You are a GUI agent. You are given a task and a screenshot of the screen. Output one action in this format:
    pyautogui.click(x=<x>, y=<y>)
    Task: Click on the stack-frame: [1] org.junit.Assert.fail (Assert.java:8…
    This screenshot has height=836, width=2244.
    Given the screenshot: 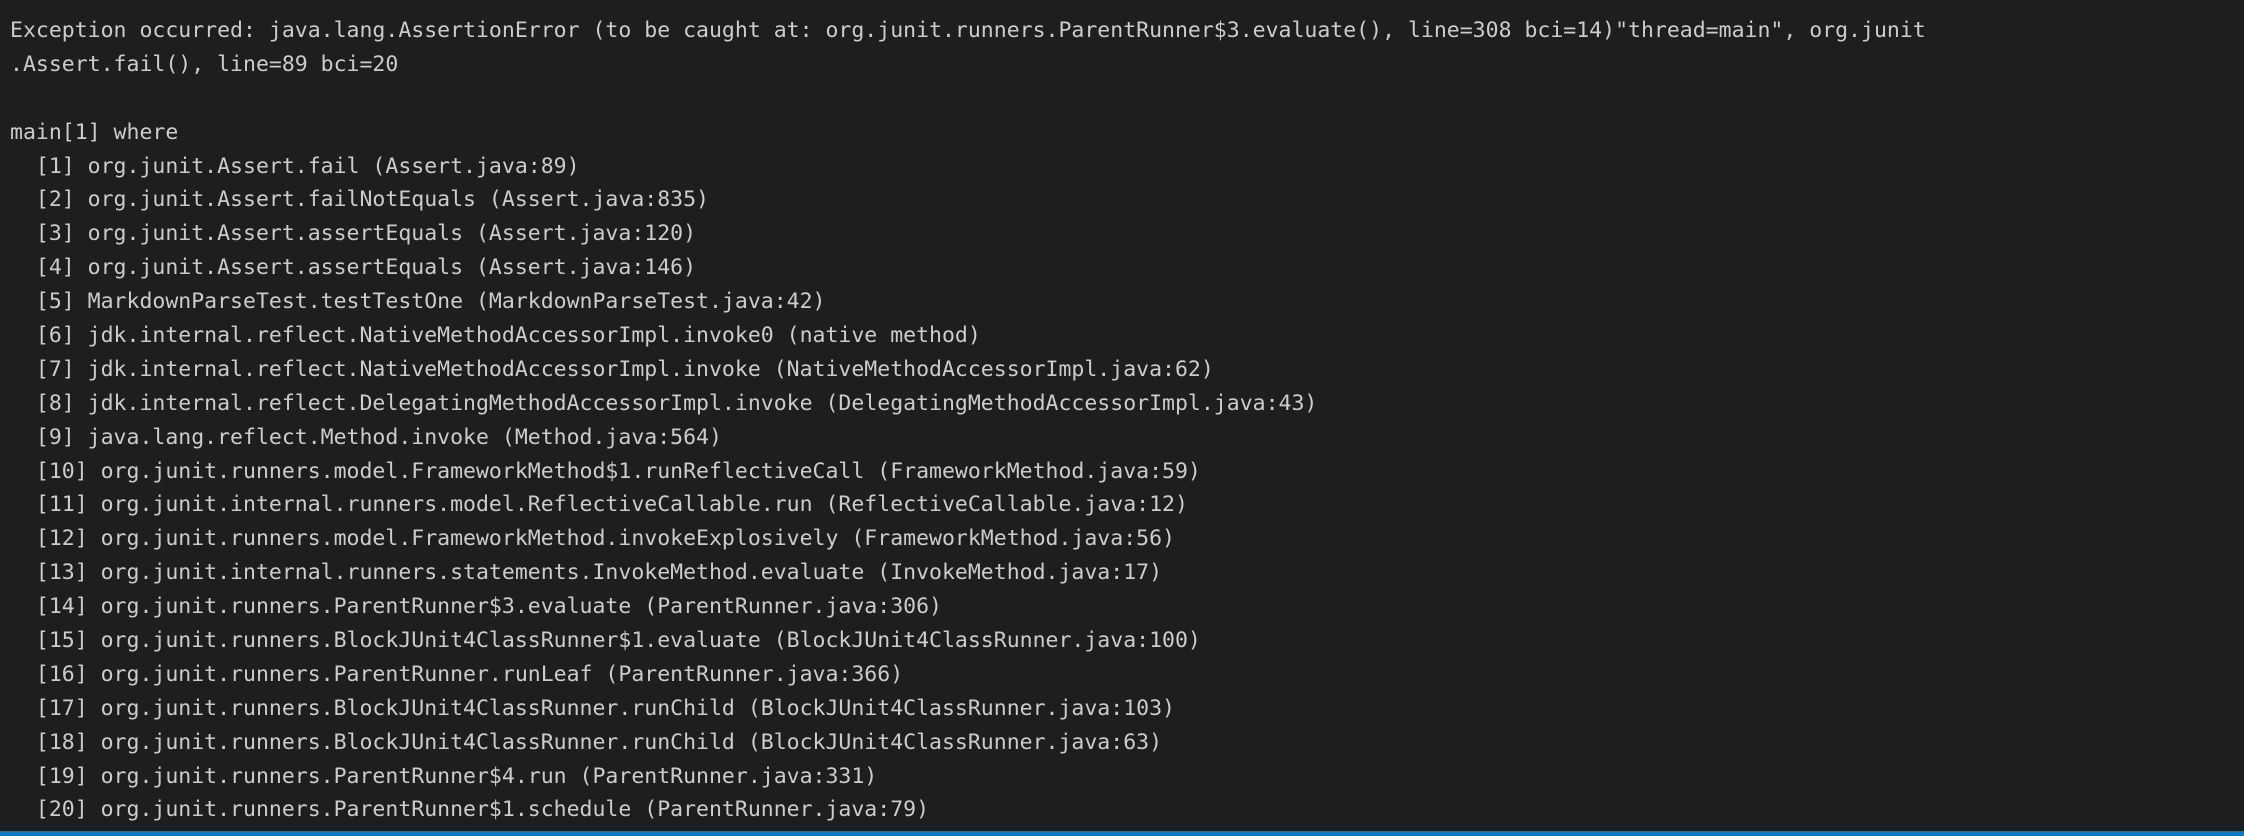 What is the action you would take?
    pyautogui.click(x=295, y=166)
    